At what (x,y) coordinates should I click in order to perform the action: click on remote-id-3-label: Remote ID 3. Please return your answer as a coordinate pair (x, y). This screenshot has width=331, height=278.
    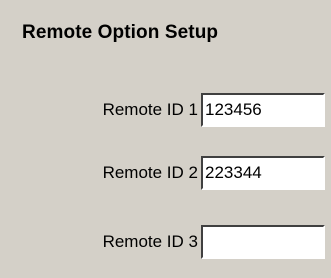
    Looking at the image, I should click on (150, 241).